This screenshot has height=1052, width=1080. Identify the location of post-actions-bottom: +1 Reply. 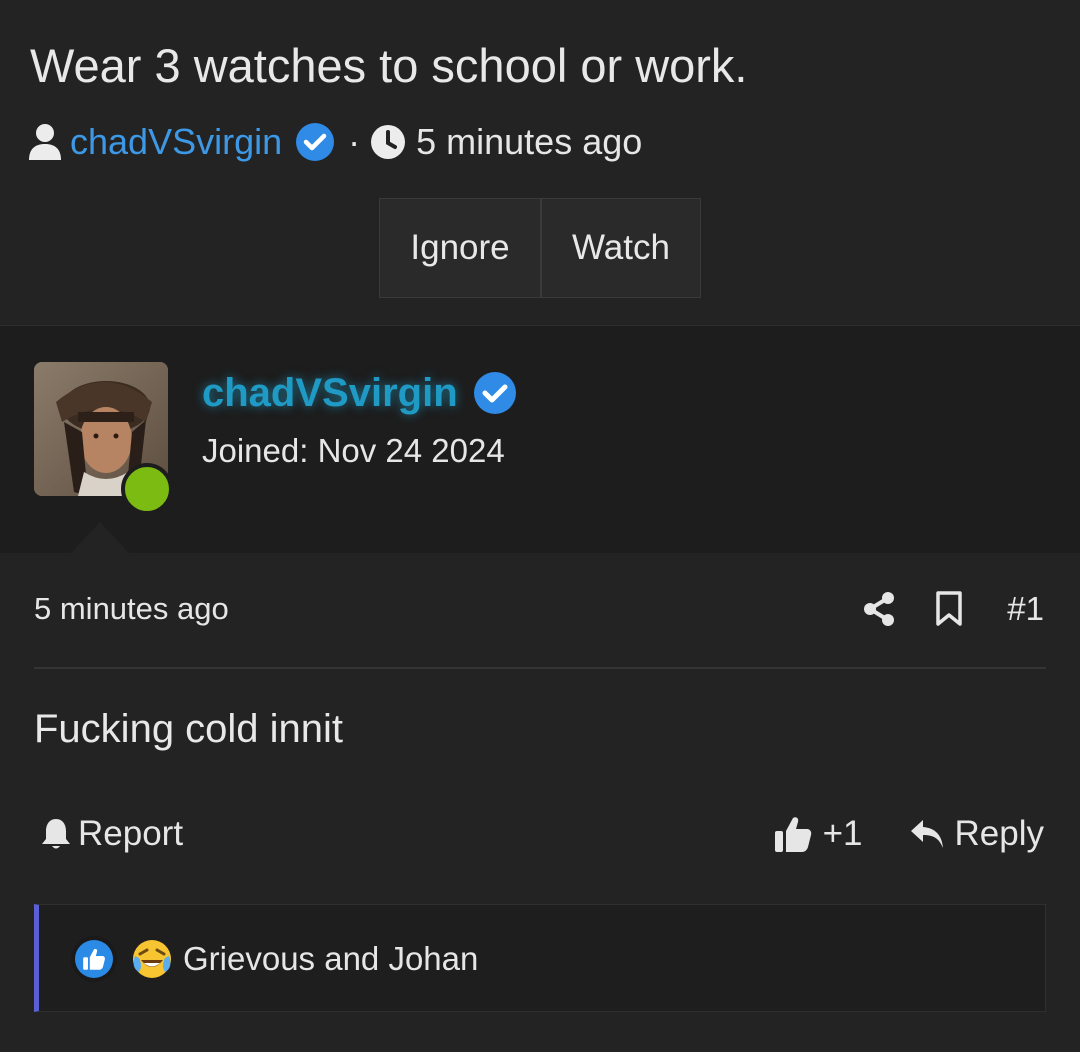
(908, 834).